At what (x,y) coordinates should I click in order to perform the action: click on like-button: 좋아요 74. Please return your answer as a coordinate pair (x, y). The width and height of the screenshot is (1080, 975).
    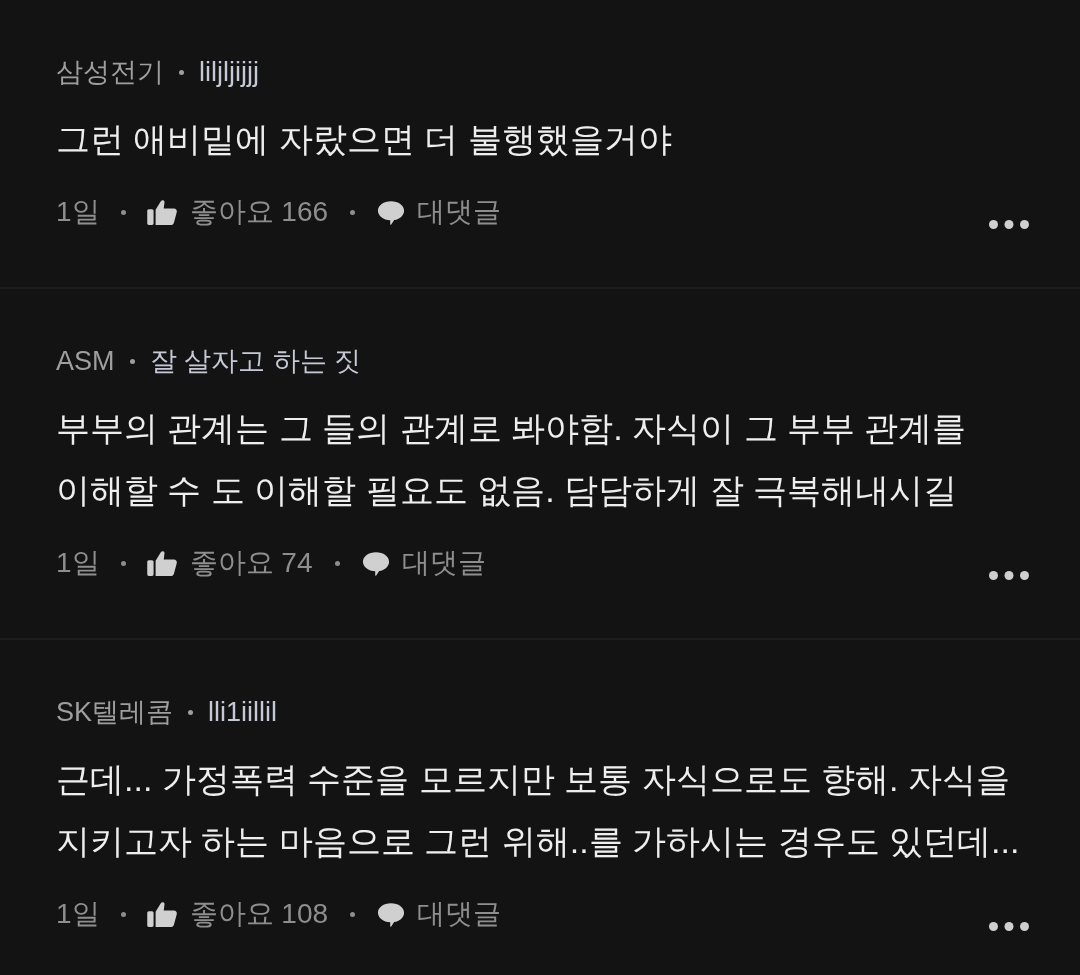
    Looking at the image, I should click on (229, 563).